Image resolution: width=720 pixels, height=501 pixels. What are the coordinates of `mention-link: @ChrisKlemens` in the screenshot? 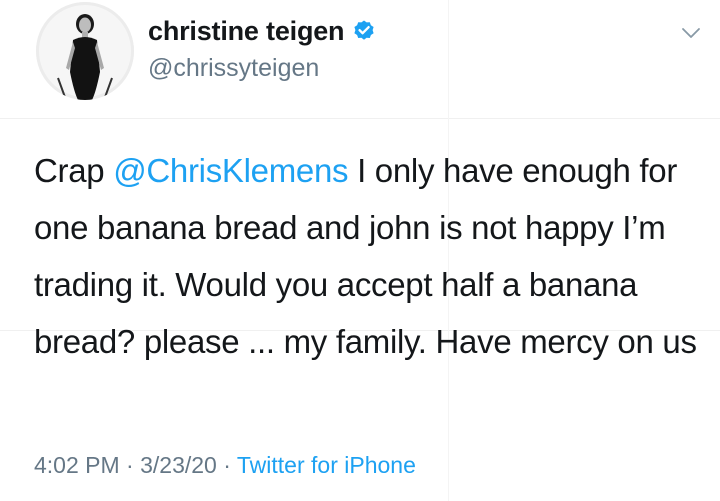 It's located at (230, 170).